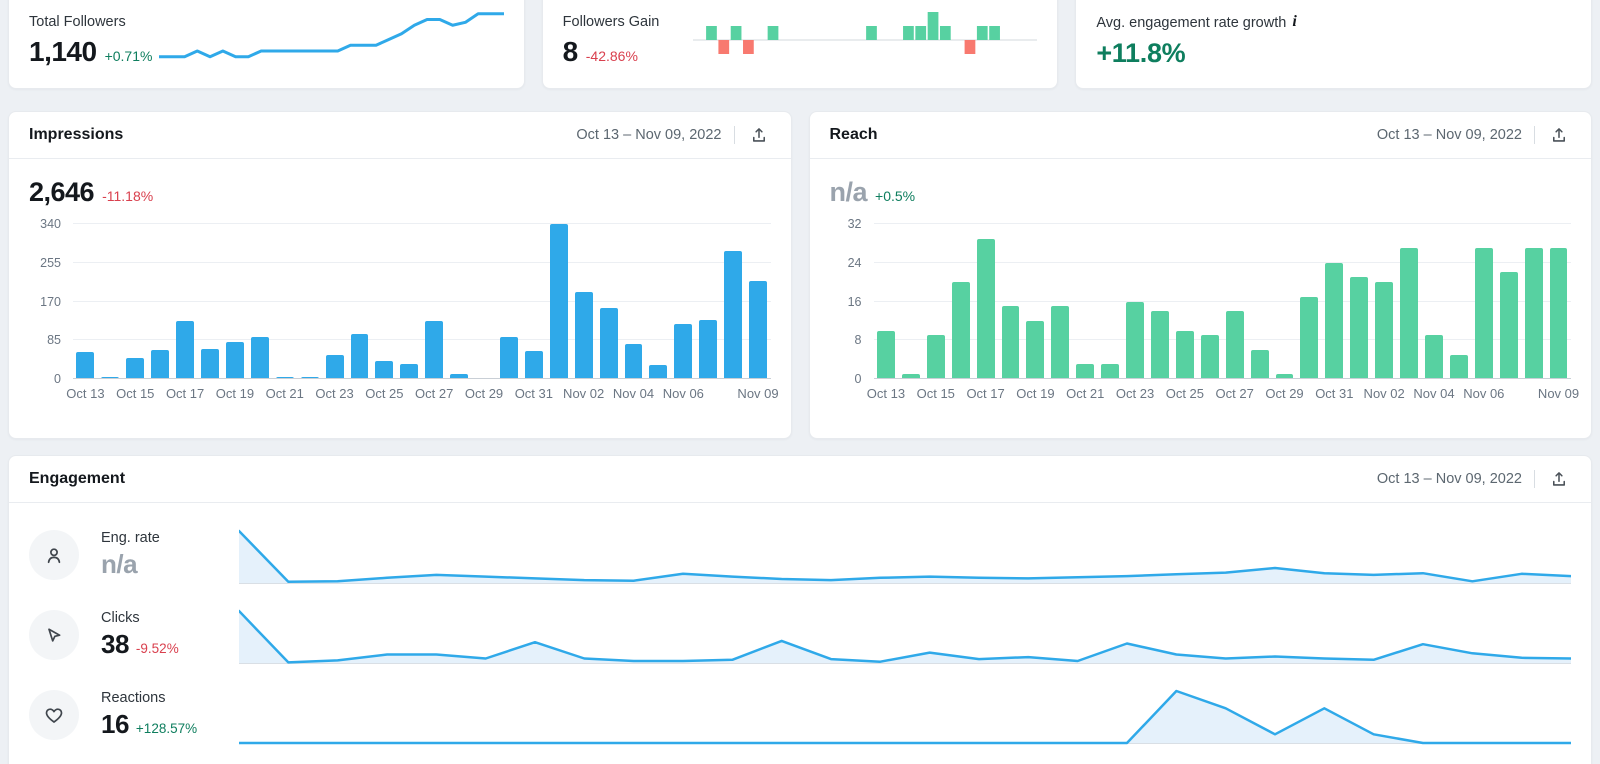 The width and height of the screenshot is (1600, 764). What do you see at coordinates (1284, 393) in the screenshot?
I see `x-axis-tick: Oct 29` at bounding box center [1284, 393].